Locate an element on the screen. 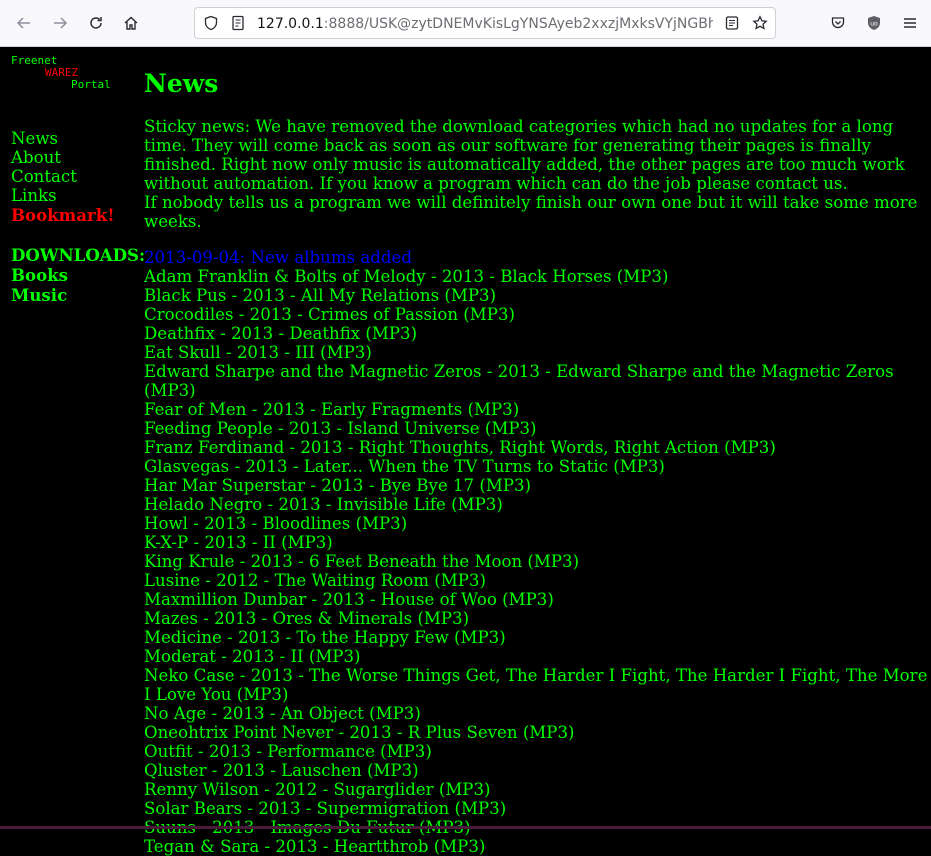 The width and height of the screenshot is (931, 856). ublock-icon: uo is located at coordinates (874, 23).